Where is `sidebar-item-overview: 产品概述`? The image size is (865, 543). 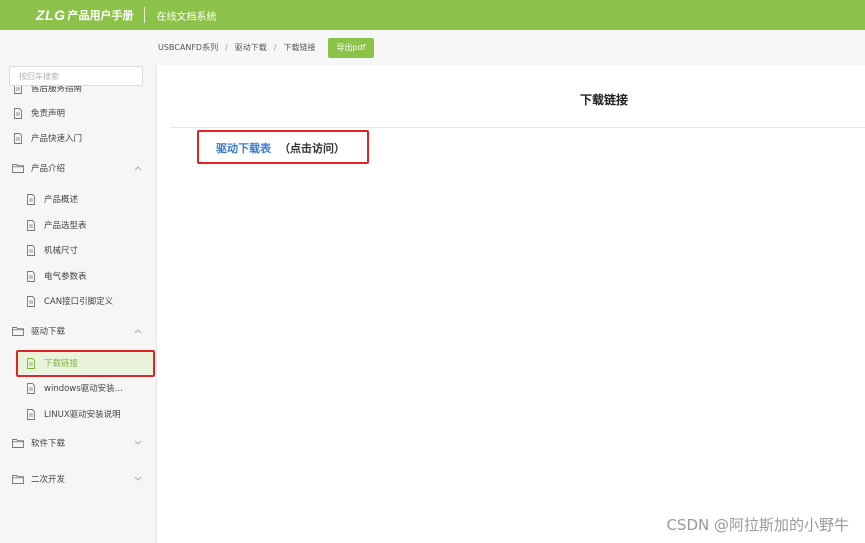 sidebar-item-overview: 产品概述 is located at coordinates (78, 199).